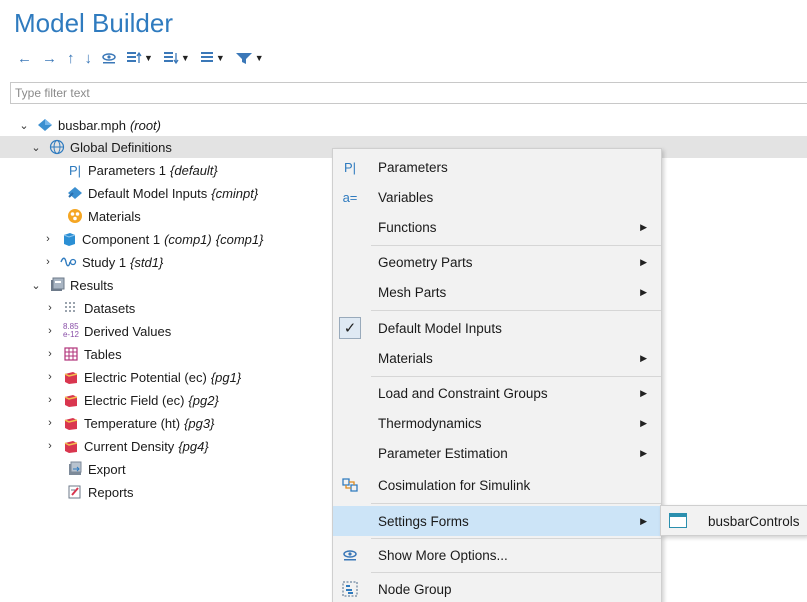  I want to click on menu-item-thermodynamics: Thermodynamics ▶, so click(497, 423).